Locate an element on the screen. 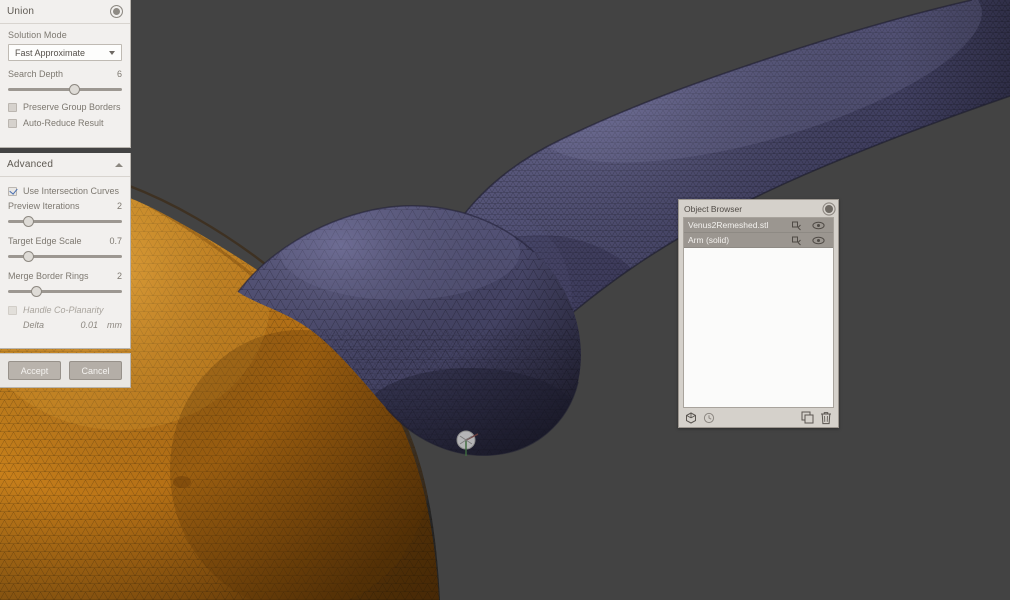  merge-border-rings-row: Merge Border Rings 2 is located at coordinates (65, 276).